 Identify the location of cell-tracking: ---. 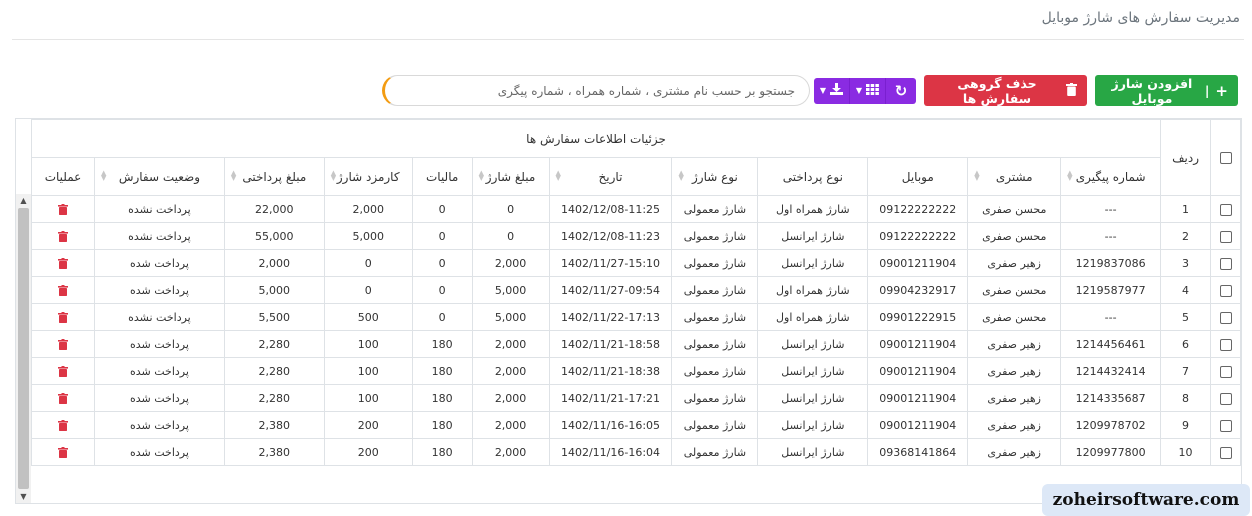
(1111, 209).